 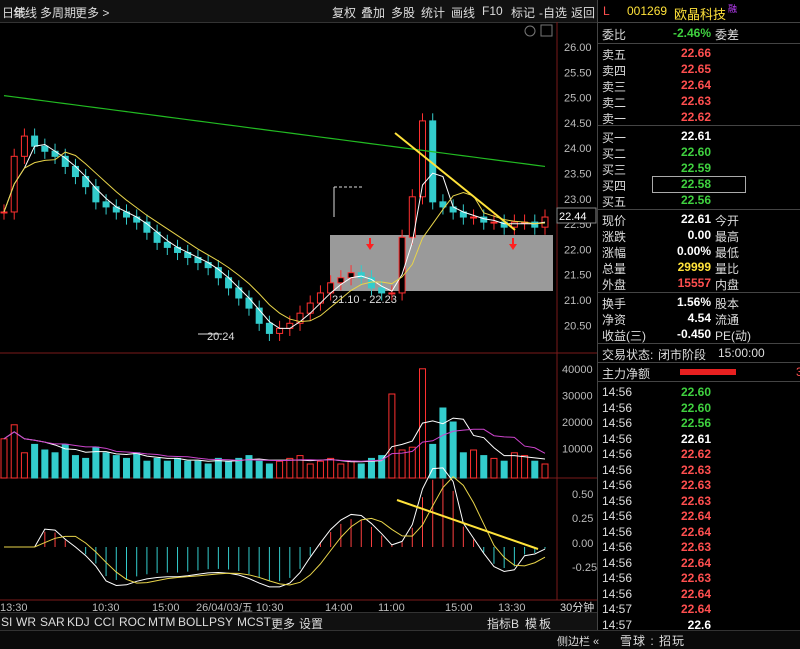 I want to click on toolbar-multi-period: 多周期, so click(x=58, y=12).